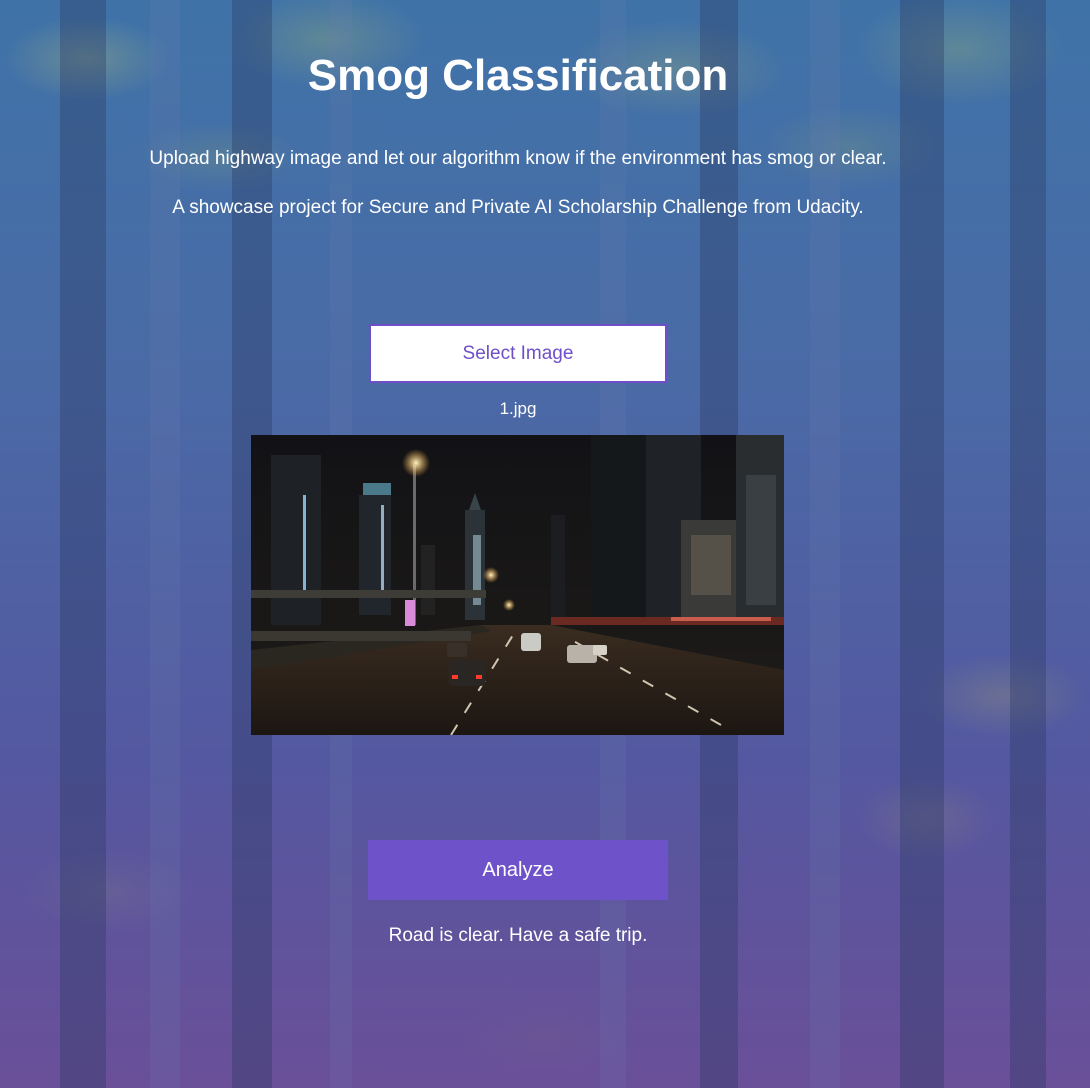  I want to click on selected-file-name: 1.jpg, so click(518, 408).